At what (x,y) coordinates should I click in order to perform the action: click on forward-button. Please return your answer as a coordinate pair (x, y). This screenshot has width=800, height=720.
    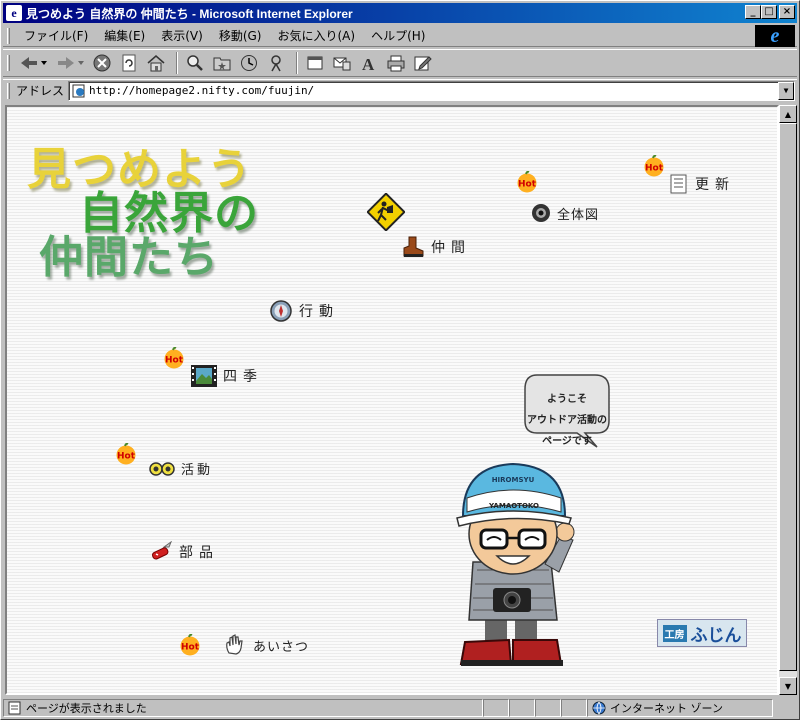
    Looking at the image, I should click on (70, 63).